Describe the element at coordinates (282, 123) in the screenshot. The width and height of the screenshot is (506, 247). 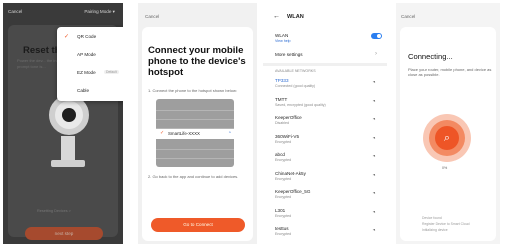
I see `network-status: Disabled` at that location.